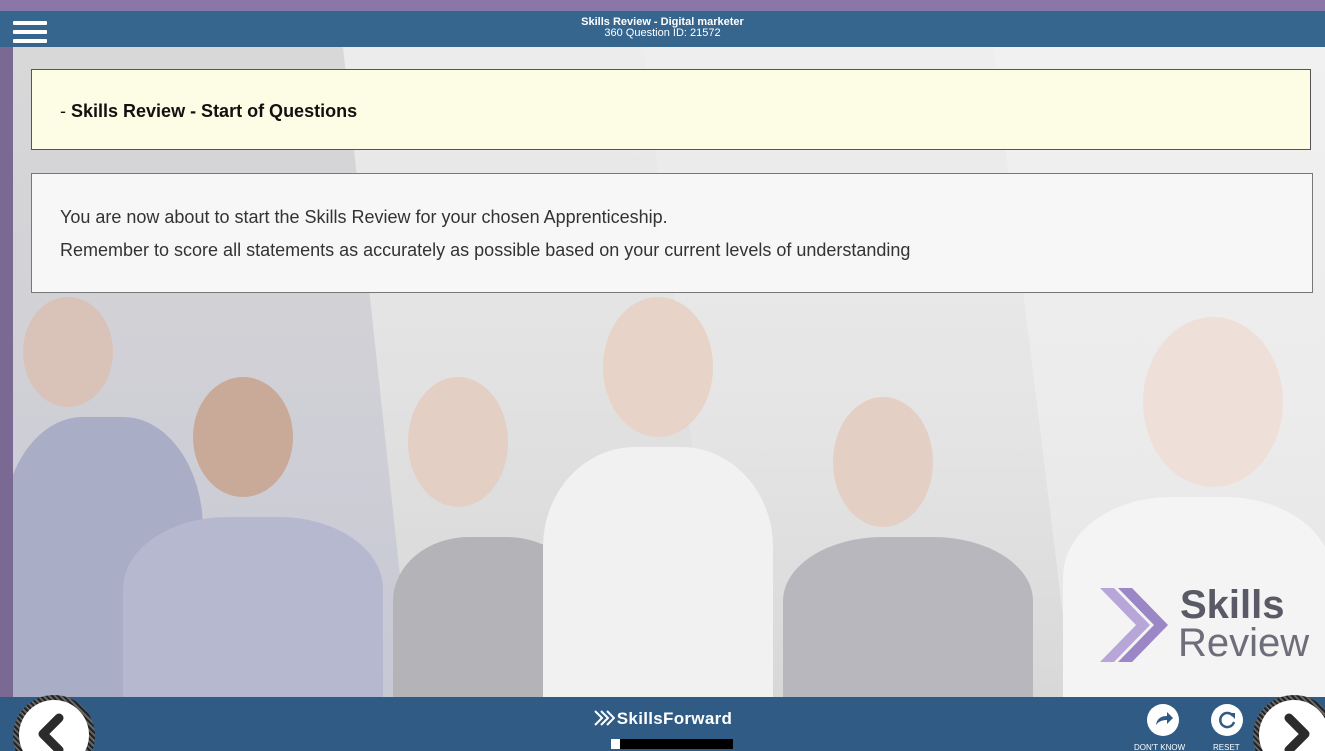 Image resolution: width=1325 pixels, height=751 pixels. I want to click on top-accent-strip, so click(662, 5).